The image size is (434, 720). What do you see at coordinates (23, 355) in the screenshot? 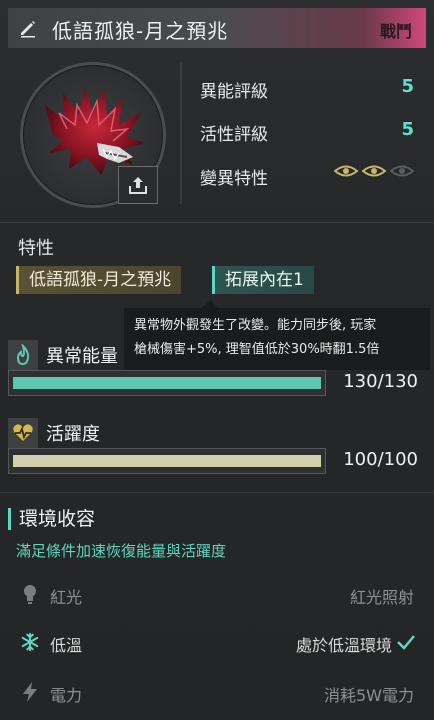
I see `flame-icon` at bounding box center [23, 355].